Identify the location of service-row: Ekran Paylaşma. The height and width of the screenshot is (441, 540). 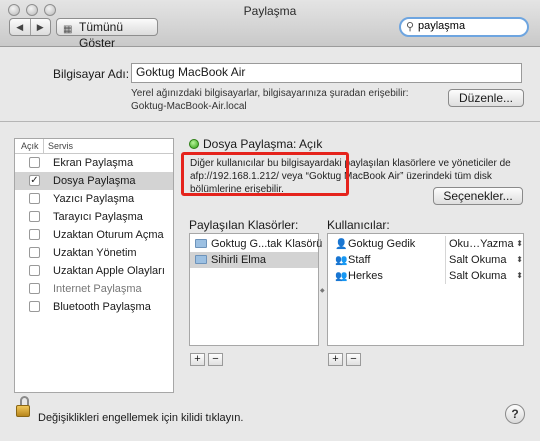
(94, 163).